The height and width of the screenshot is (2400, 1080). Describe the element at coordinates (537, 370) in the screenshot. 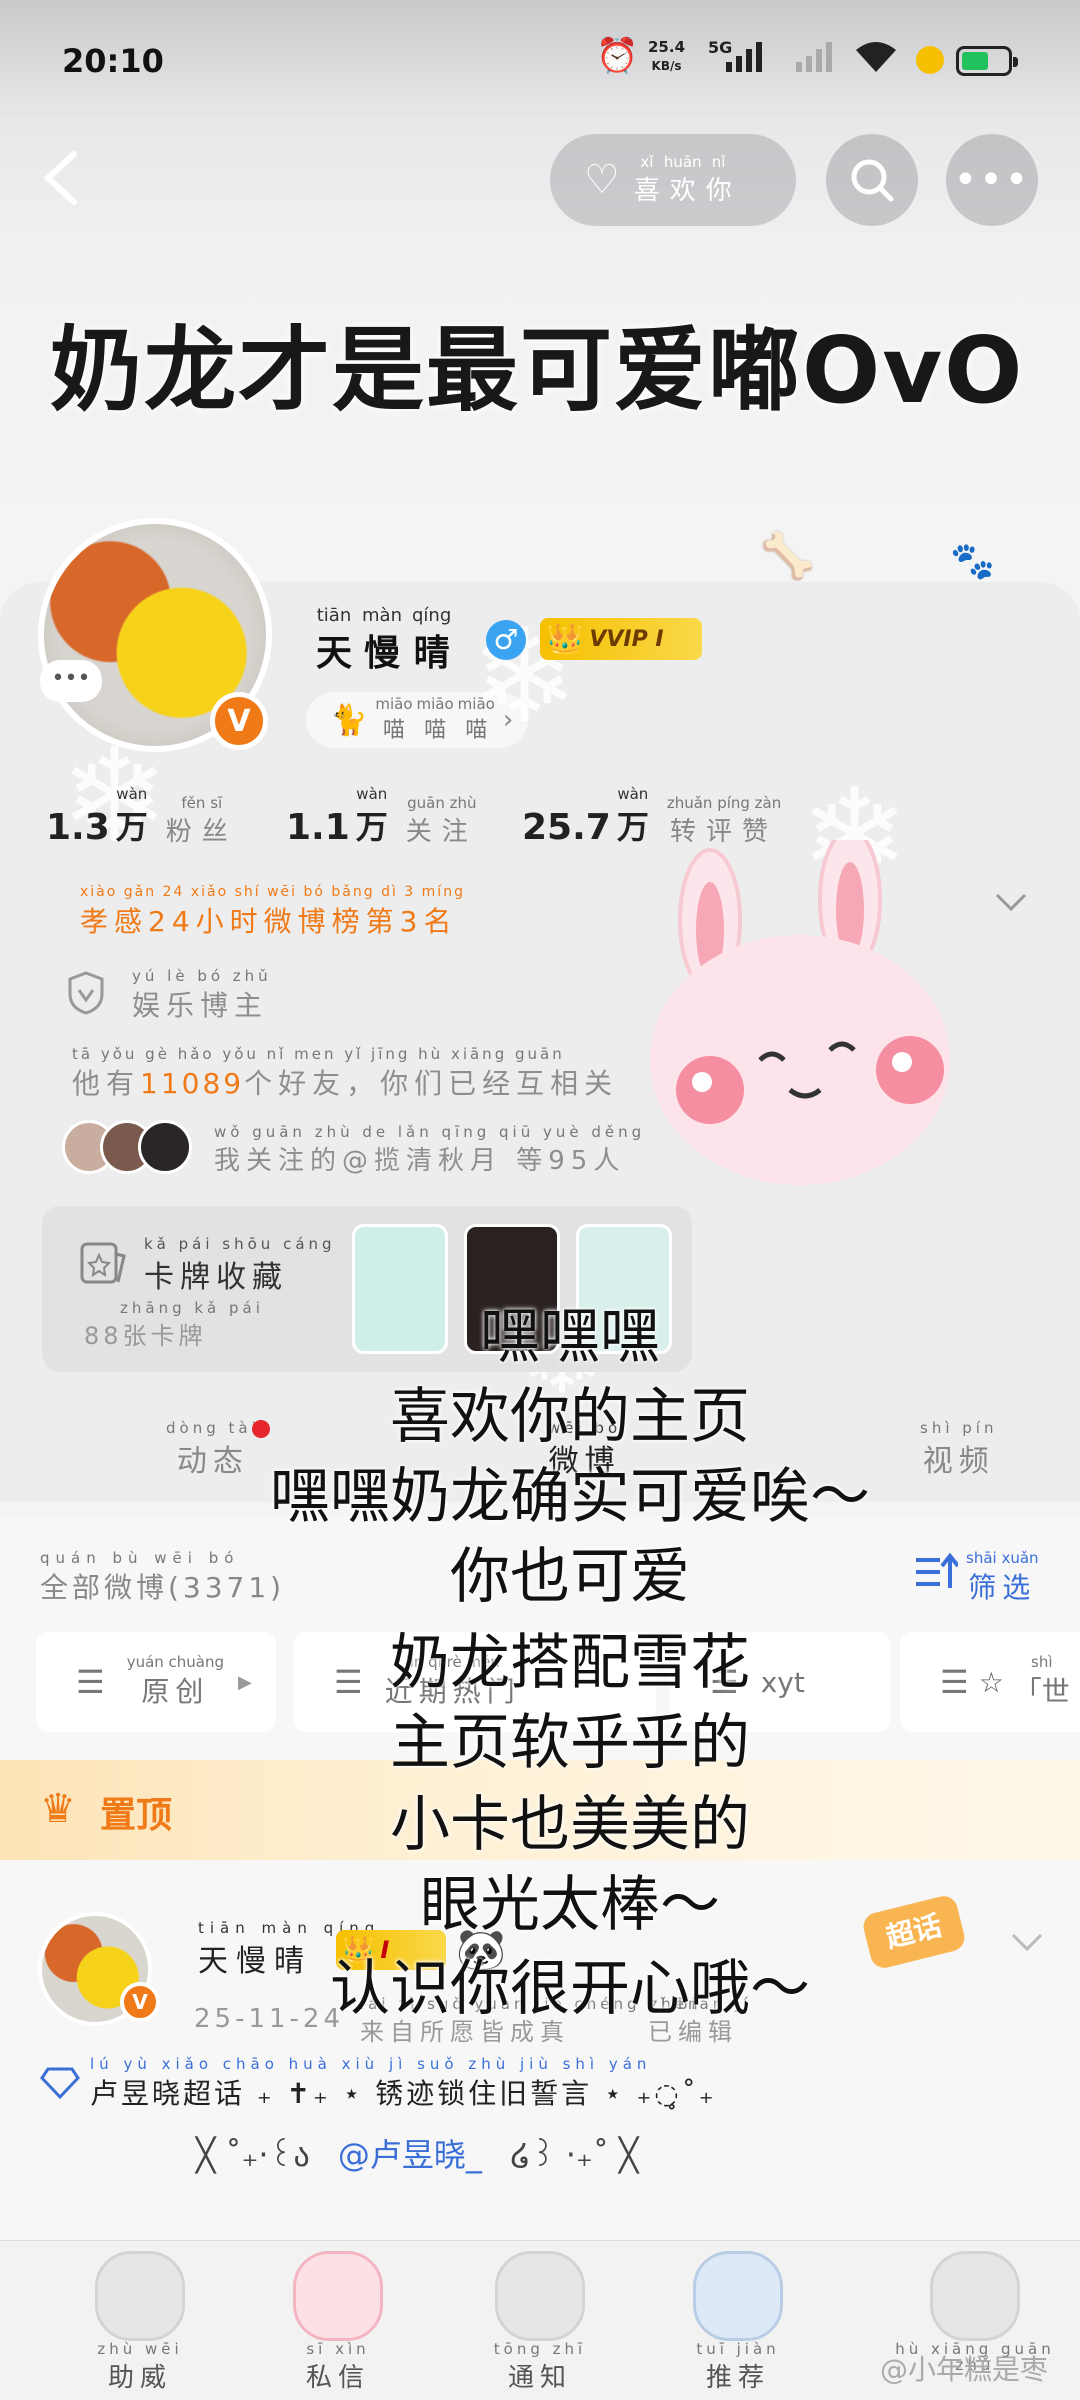

I see `cover-title: 奶龙才是最可爱嘟OvO` at that location.